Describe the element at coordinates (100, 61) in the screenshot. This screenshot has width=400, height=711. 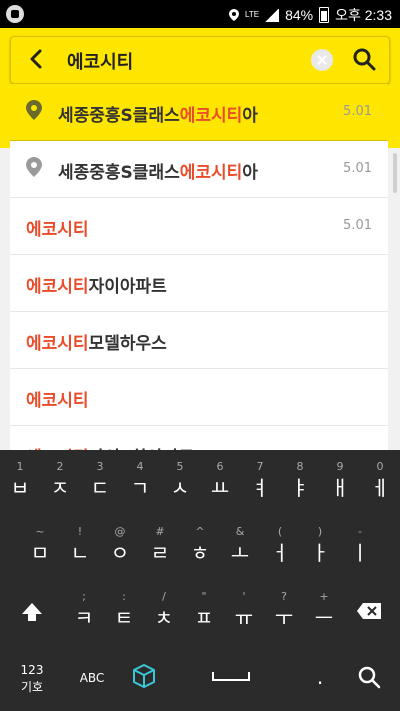
I see `search-input: 에코시티` at that location.